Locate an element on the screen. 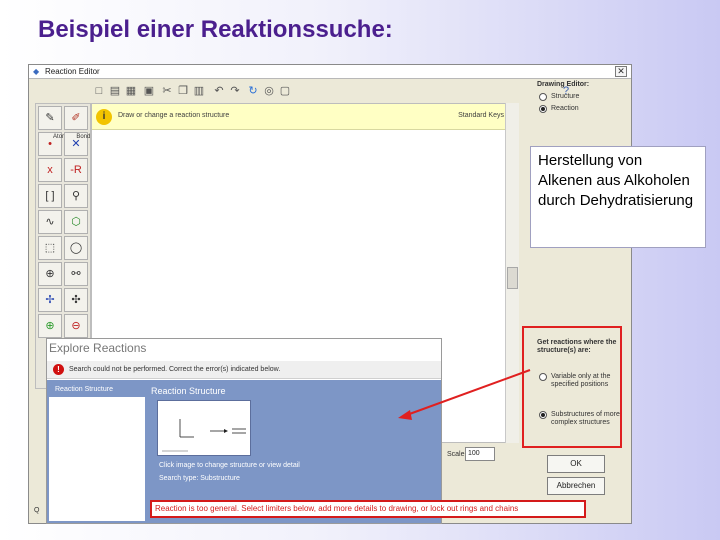  ring-icon: ⬡ is located at coordinates (76, 222).